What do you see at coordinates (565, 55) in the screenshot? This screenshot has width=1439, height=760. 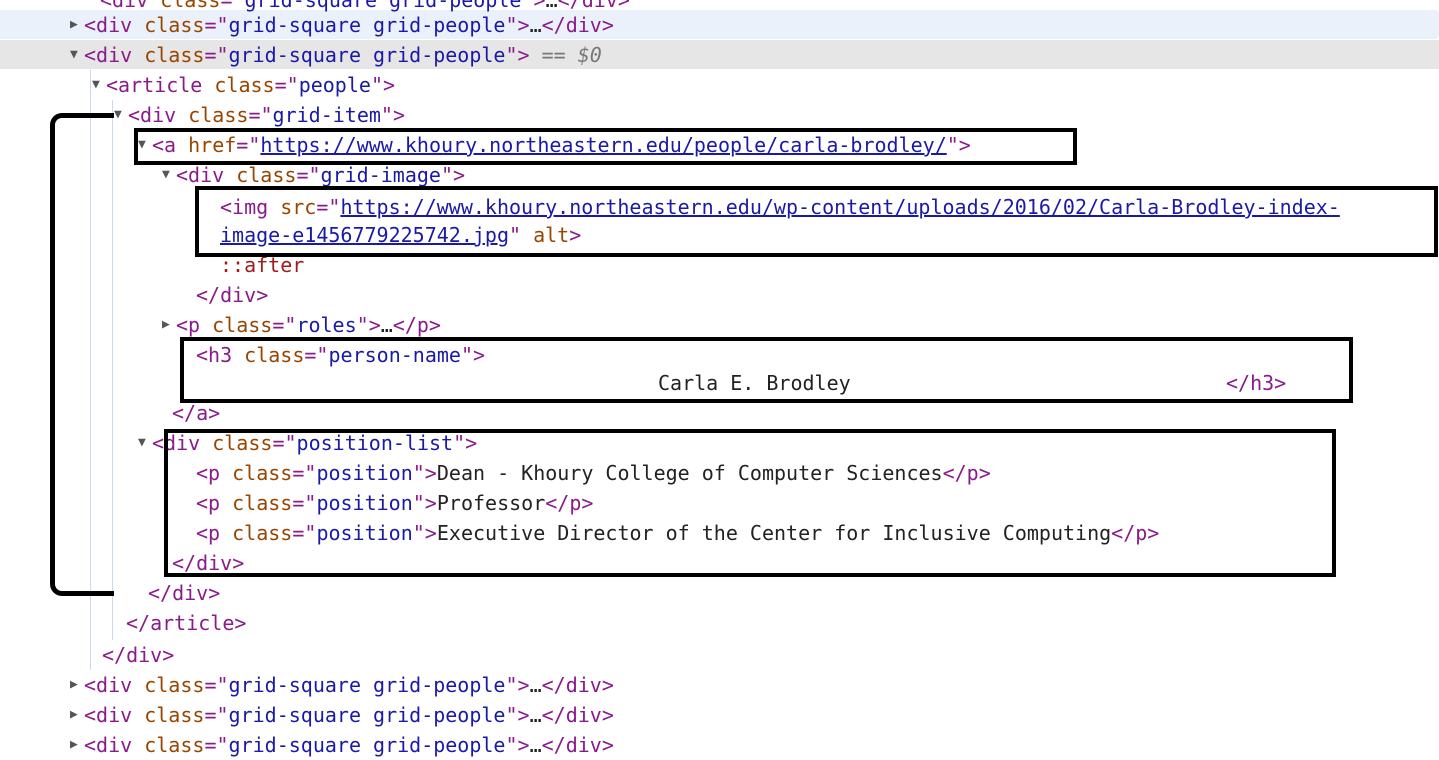 I see `code-token-sel0: == $0` at bounding box center [565, 55].